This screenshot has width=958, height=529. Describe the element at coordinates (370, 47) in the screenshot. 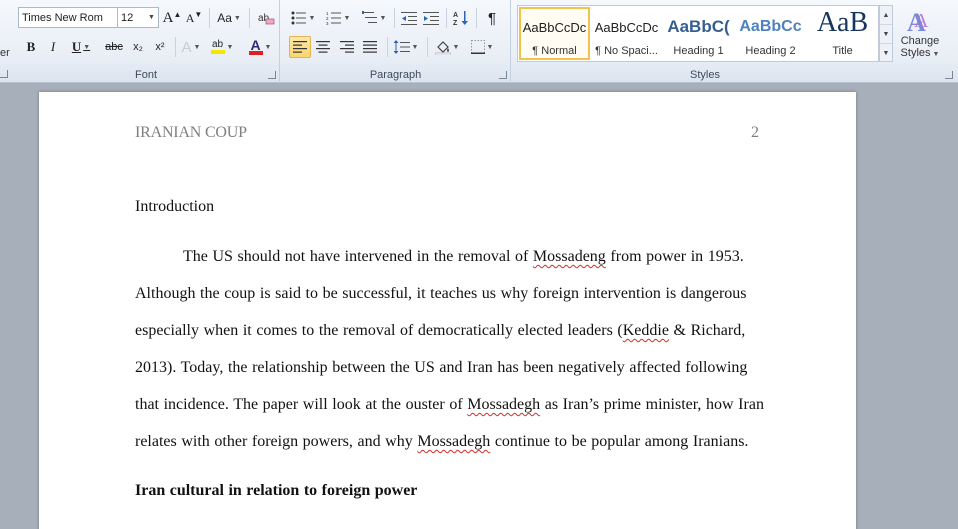

I see `justify-button` at that location.